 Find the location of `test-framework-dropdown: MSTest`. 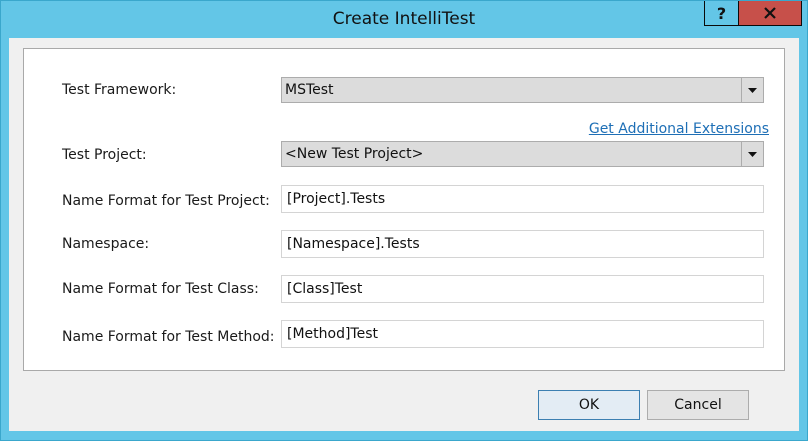

test-framework-dropdown: MSTest is located at coordinates (522, 90).